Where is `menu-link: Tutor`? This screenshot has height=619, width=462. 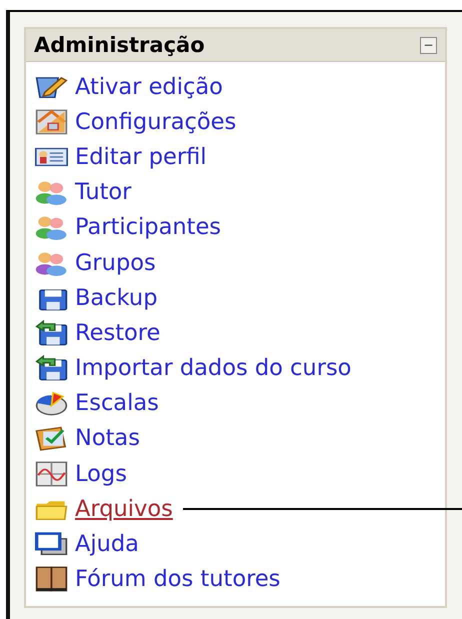 menu-link: Tutor is located at coordinates (103, 192).